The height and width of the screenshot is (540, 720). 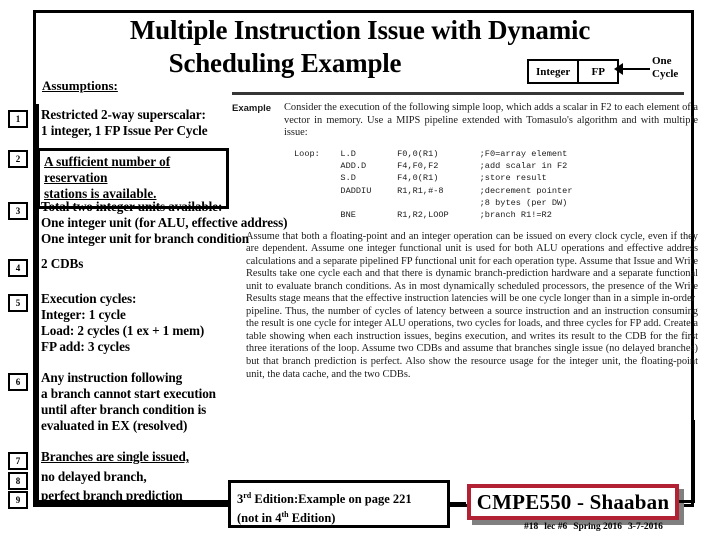 I want to click on footer-slide-number: #18, so click(x=531, y=527).